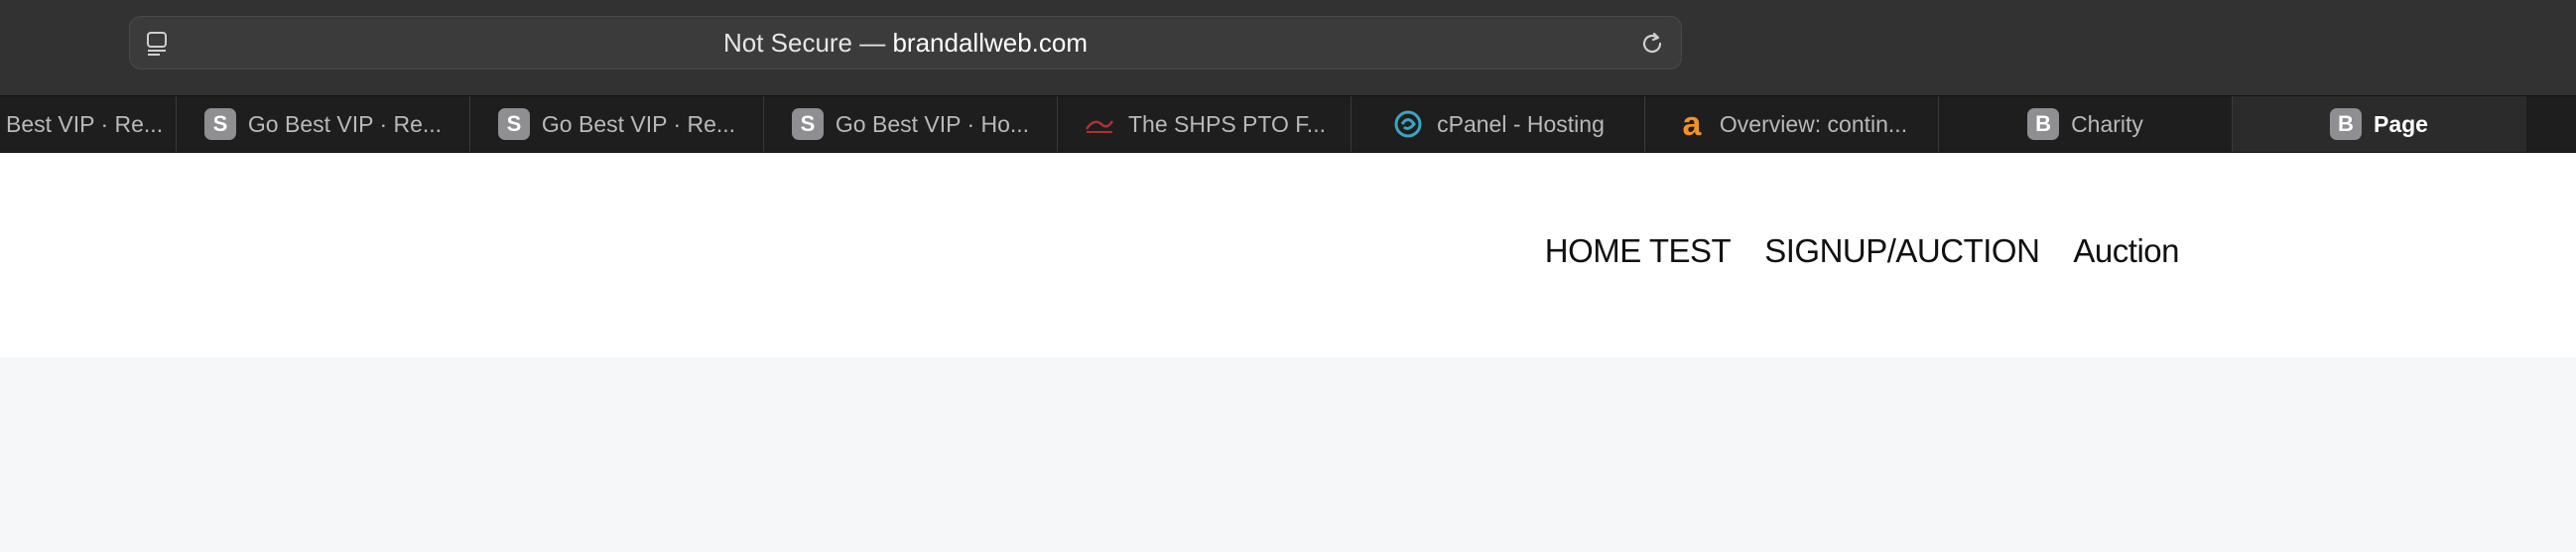 The width and height of the screenshot is (2576, 552). Describe the element at coordinates (1652, 44) in the screenshot. I see `reload-icon` at that location.